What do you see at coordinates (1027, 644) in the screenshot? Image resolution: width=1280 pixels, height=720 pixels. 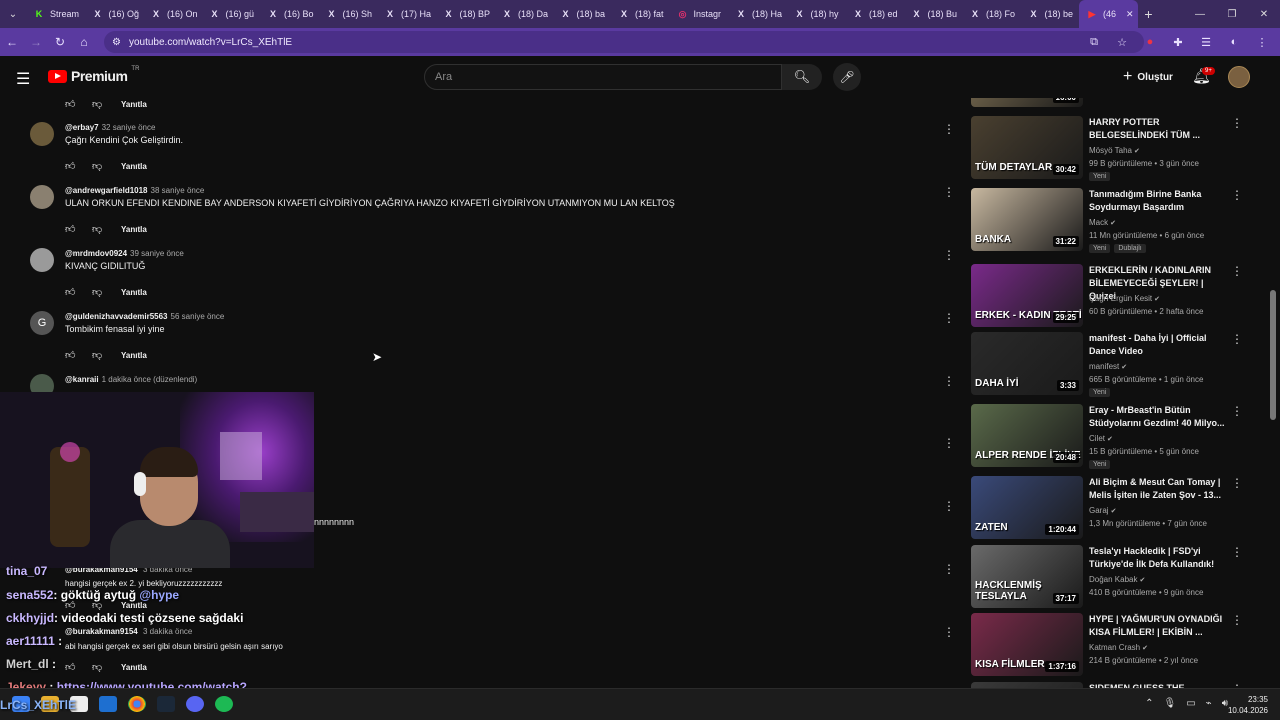 I see `video-thumbnail: KISA FİLMLER 1:37:16` at bounding box center [1027, 644].